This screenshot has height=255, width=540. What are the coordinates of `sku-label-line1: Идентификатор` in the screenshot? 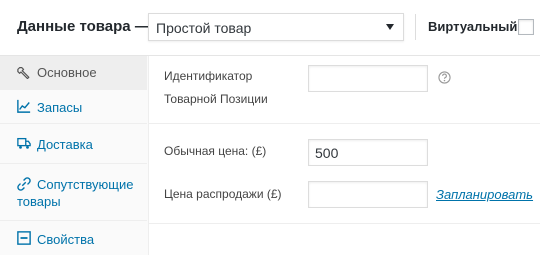 It's located at (208, 76).